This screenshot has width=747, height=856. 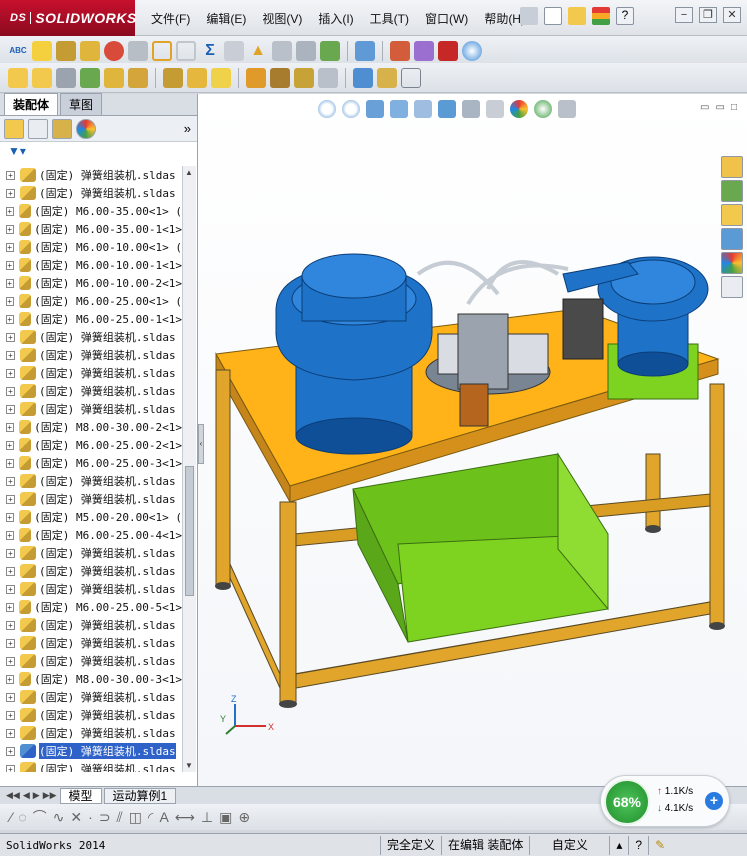 I want to click on instant3d-icon, so click(x=387, y=77).